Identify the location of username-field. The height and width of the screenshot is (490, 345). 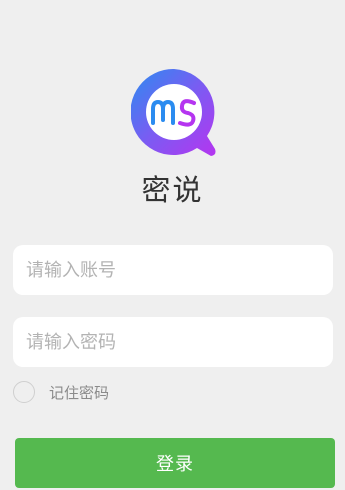
(173, 270).